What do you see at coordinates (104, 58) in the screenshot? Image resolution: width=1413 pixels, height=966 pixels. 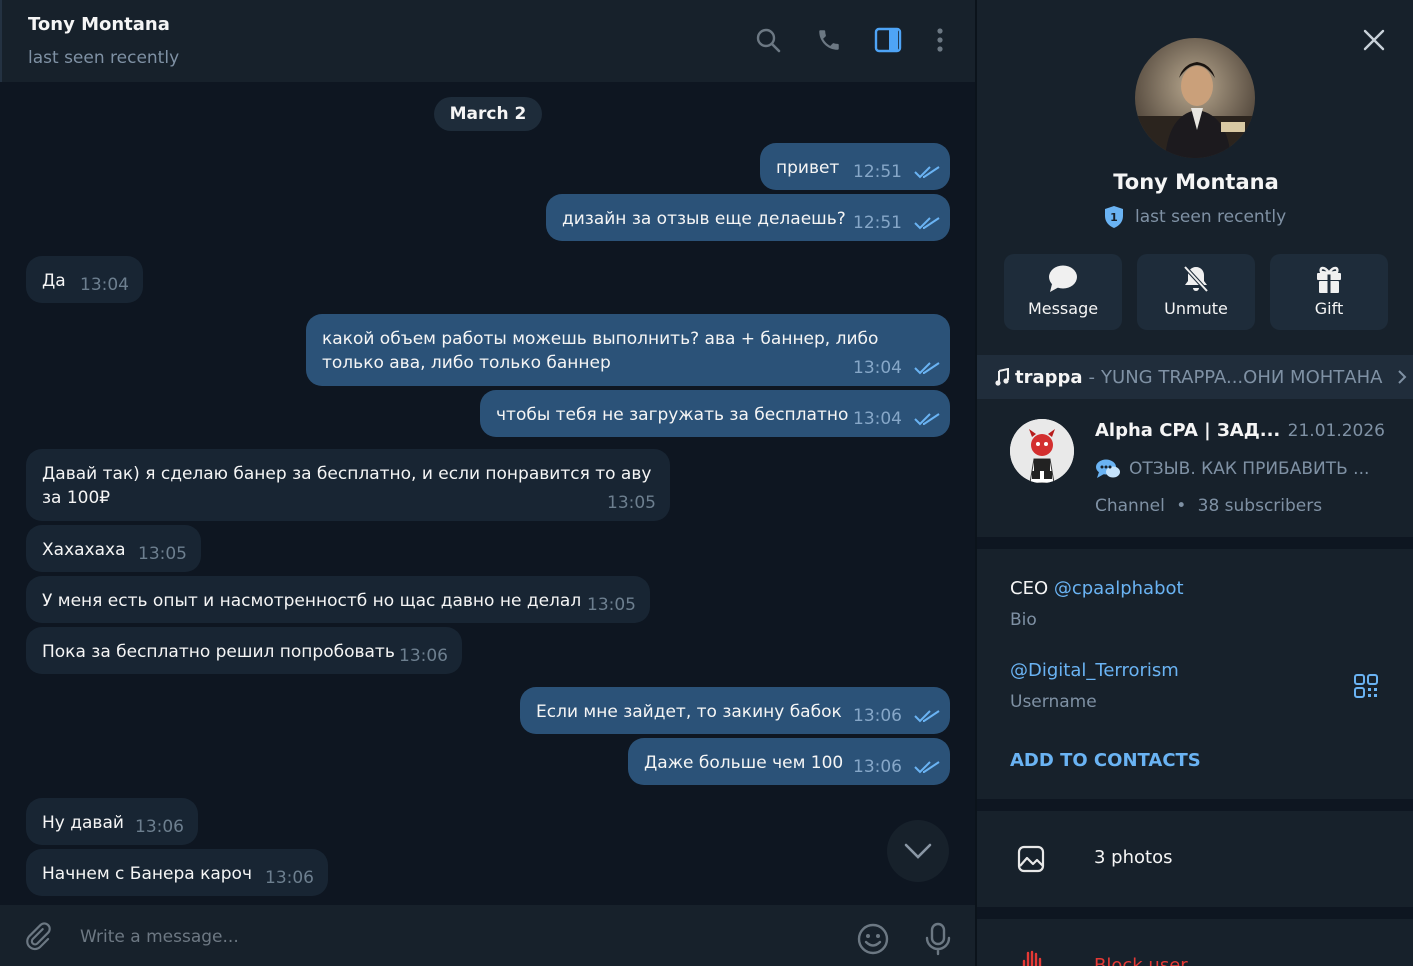 I see `chat-status: last seen recently` at bounding box center [104, 58].